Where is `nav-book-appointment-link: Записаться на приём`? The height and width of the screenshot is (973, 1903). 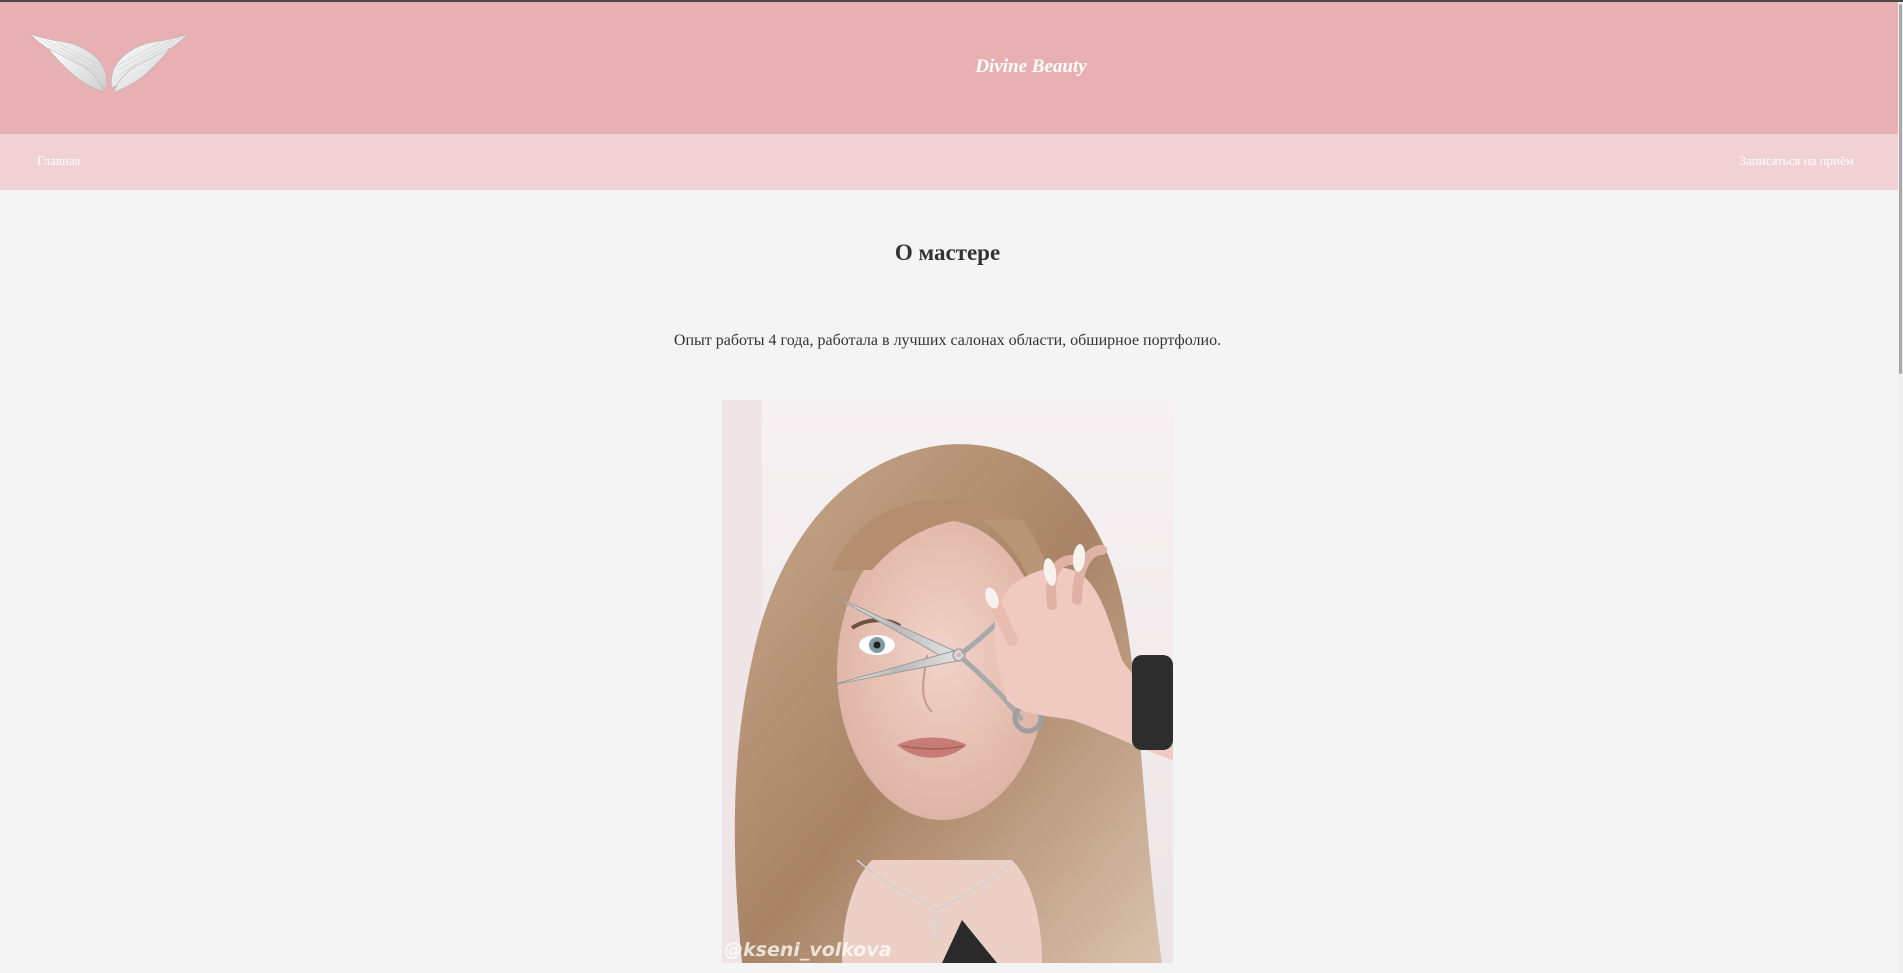 nav-book-appointment-link: Записаться на приём is located at coordinates (1797, 161).